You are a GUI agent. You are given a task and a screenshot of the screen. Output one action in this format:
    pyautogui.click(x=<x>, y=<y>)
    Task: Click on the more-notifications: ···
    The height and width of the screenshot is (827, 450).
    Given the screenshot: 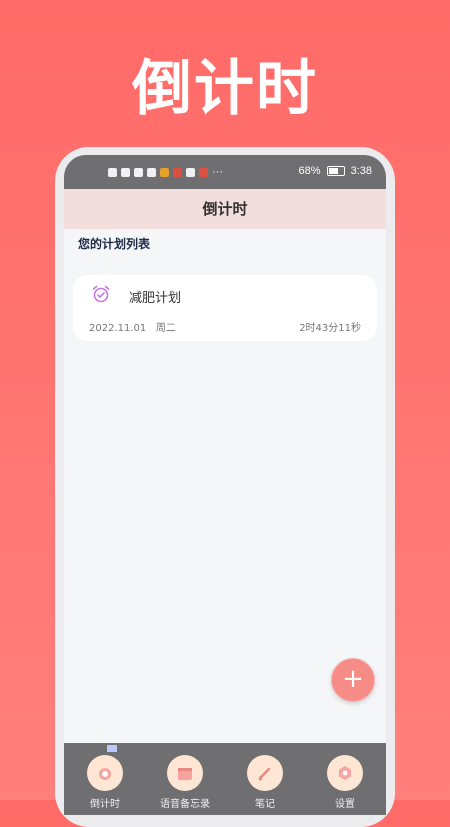 What is the action you would take?
    pyautogui.click(x=217, y=172)
    